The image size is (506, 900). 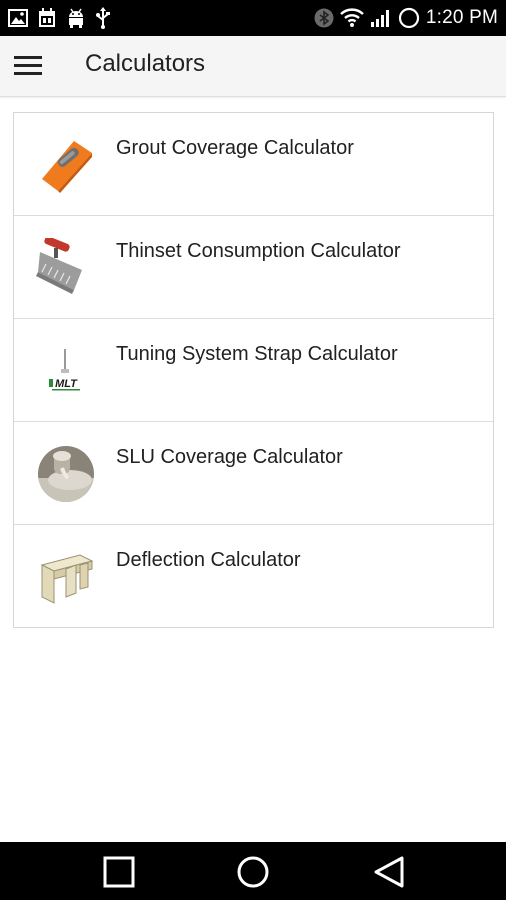 I want to click on slu-pour-icon, so click(x=66, y=474).